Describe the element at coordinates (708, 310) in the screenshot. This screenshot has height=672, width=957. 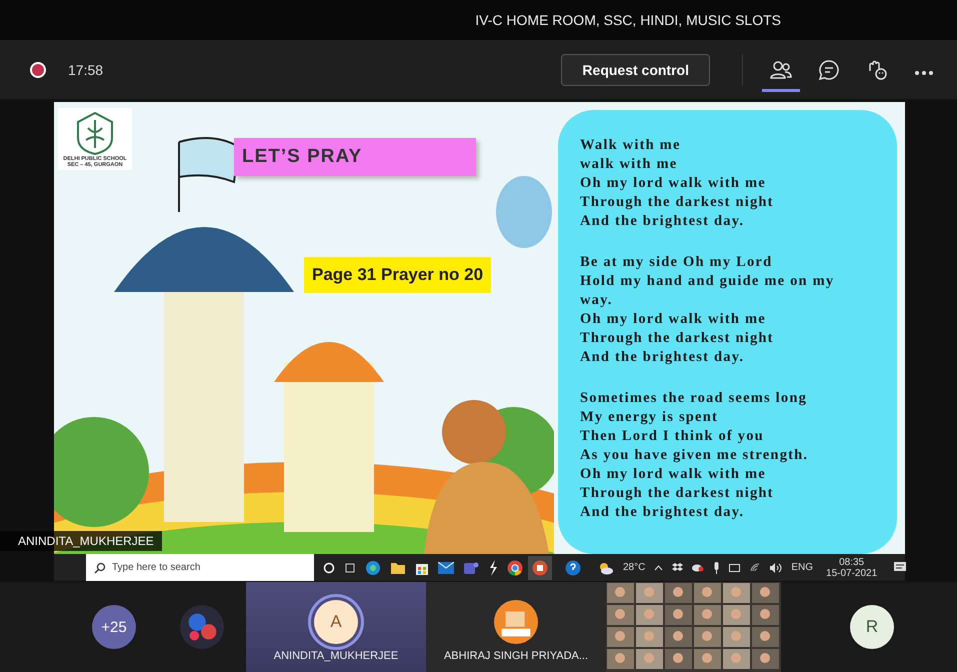
I see `song-stanza: Be at my side Oh my Lord Hold my hand and guide me on my way. Oh my lord walk with me Through the darkest night And the brightest day.` at that location.